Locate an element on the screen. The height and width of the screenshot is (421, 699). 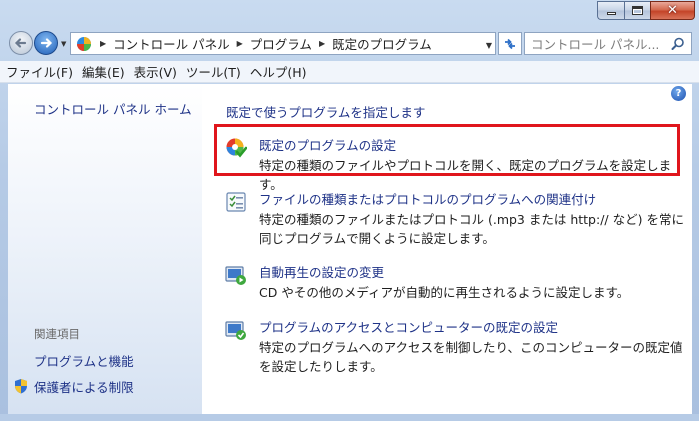
help-icon: ? is located at coordinates (678, 93).